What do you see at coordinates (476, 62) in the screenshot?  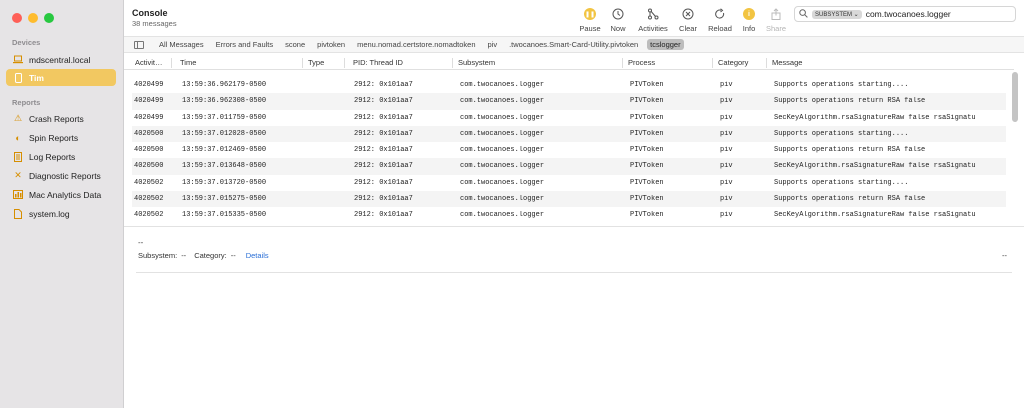 I see `column-header-subsystem: Subsystem` at bounding box center [476, 62].